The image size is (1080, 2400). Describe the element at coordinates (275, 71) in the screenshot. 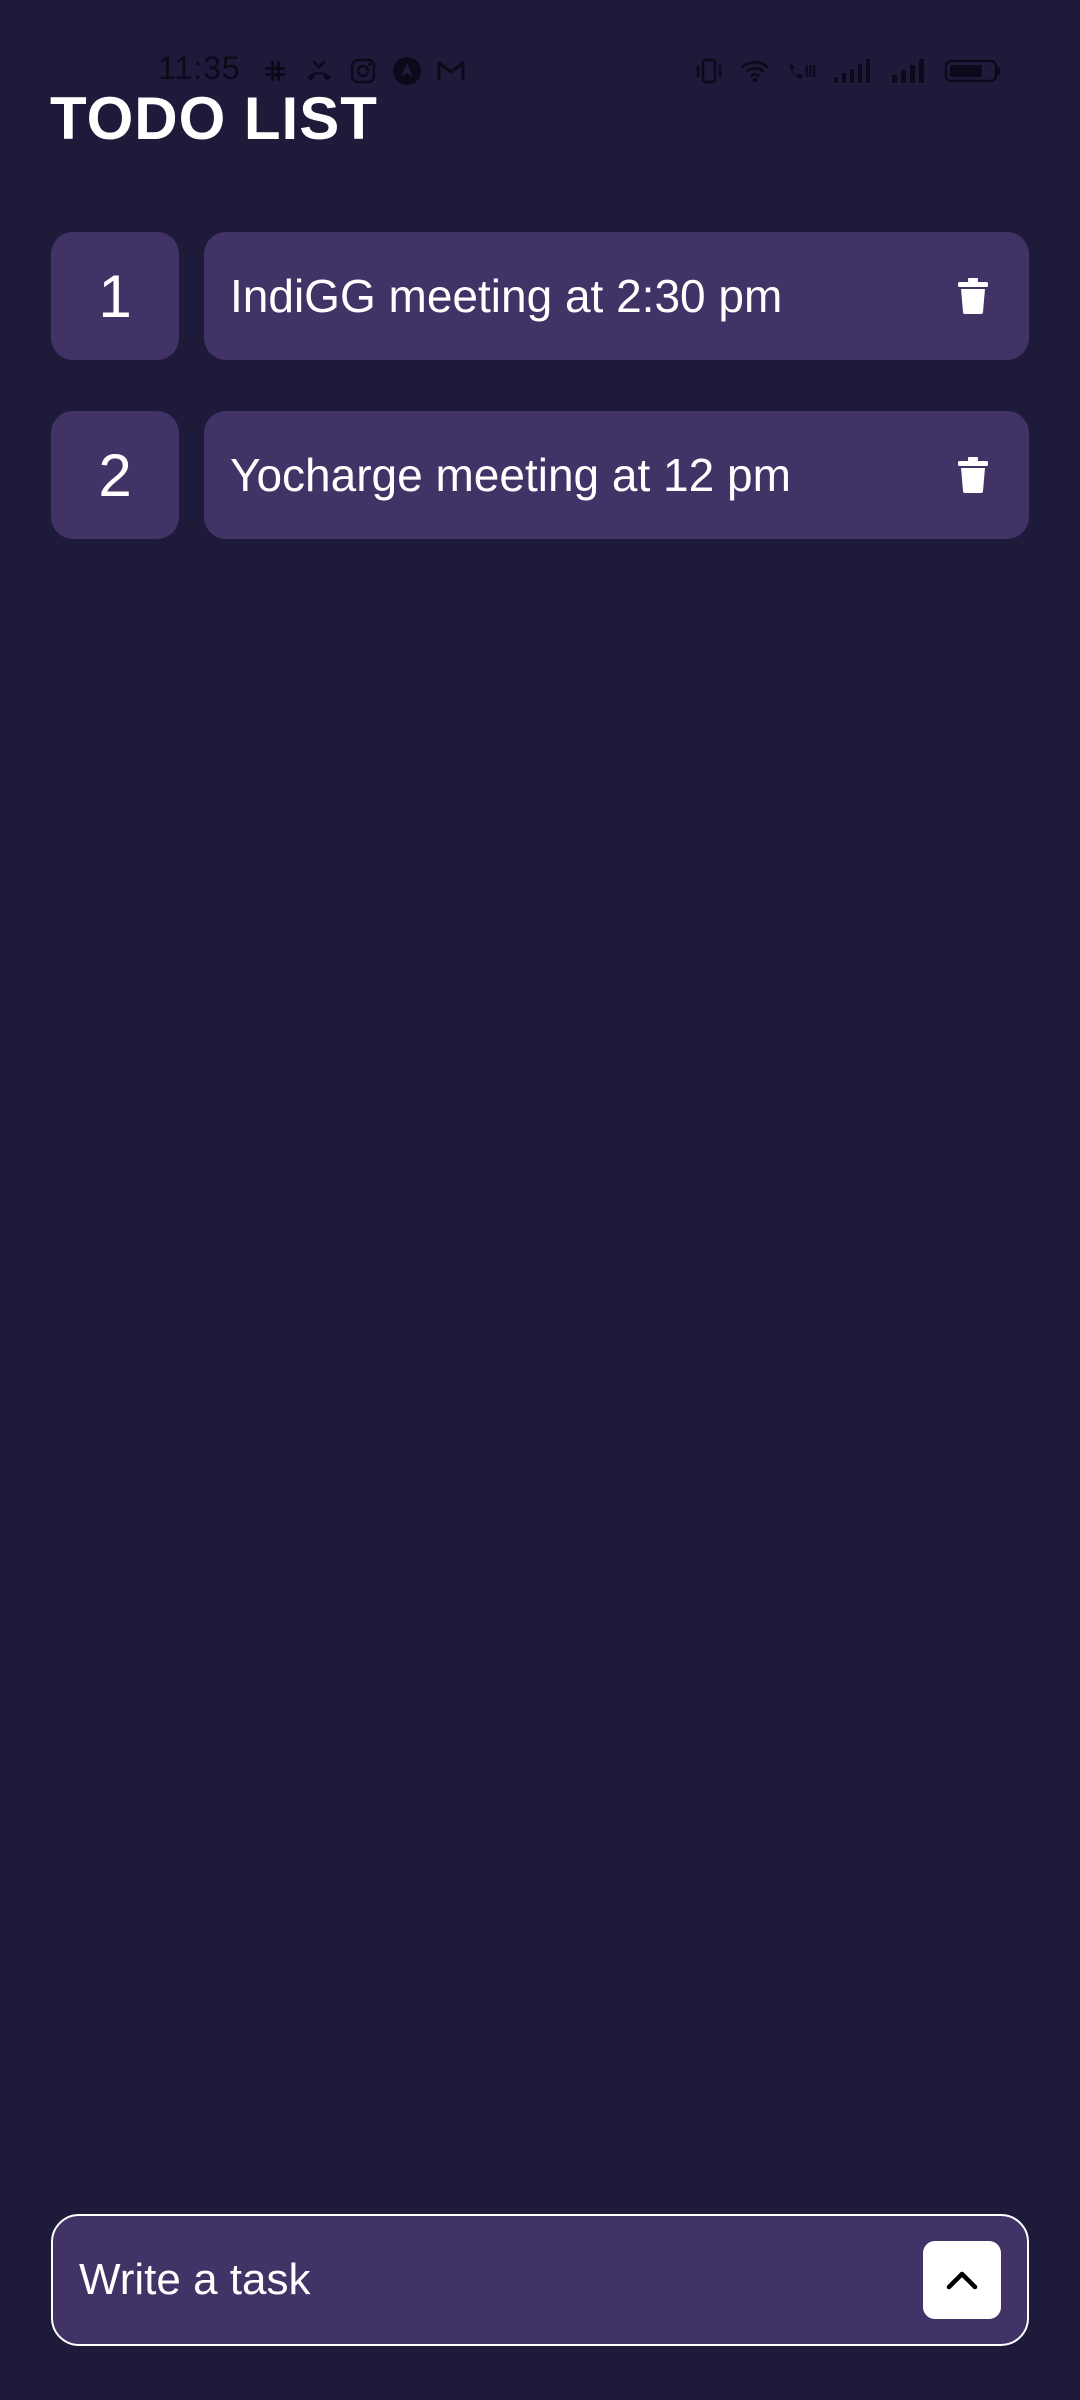

I see `slack-icon` at that location.